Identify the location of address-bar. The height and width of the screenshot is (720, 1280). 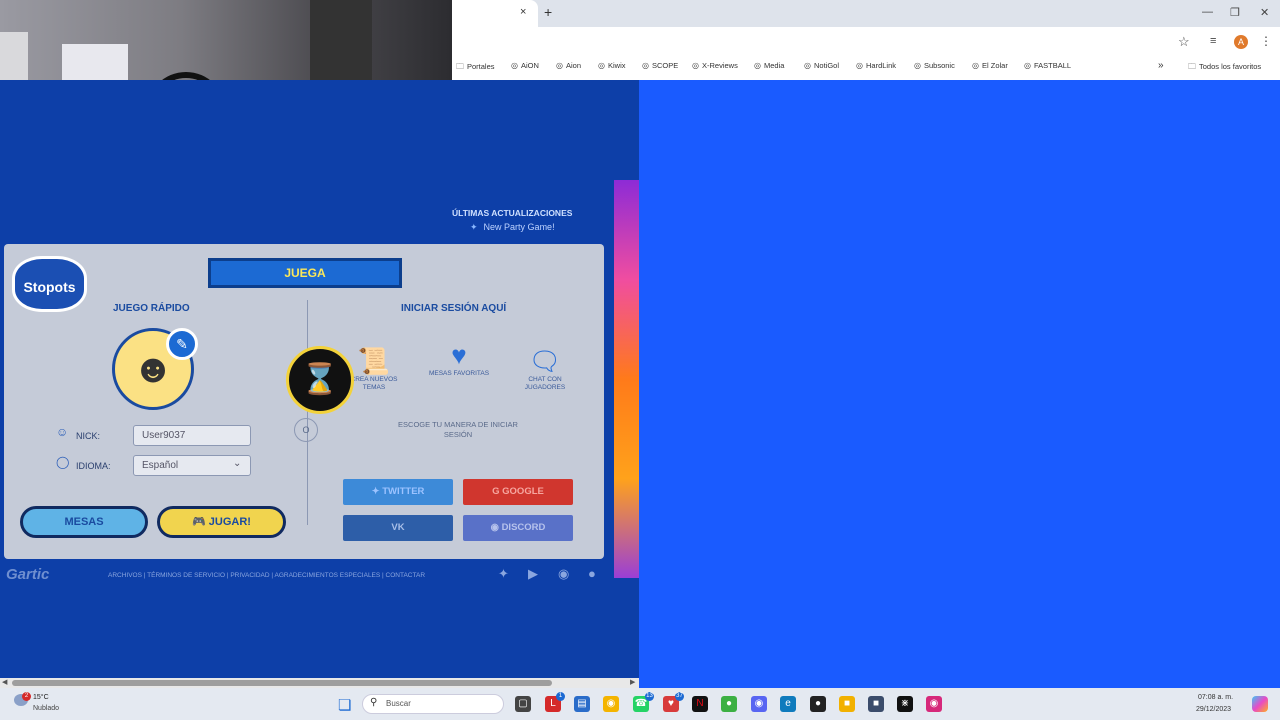
(866, 41).